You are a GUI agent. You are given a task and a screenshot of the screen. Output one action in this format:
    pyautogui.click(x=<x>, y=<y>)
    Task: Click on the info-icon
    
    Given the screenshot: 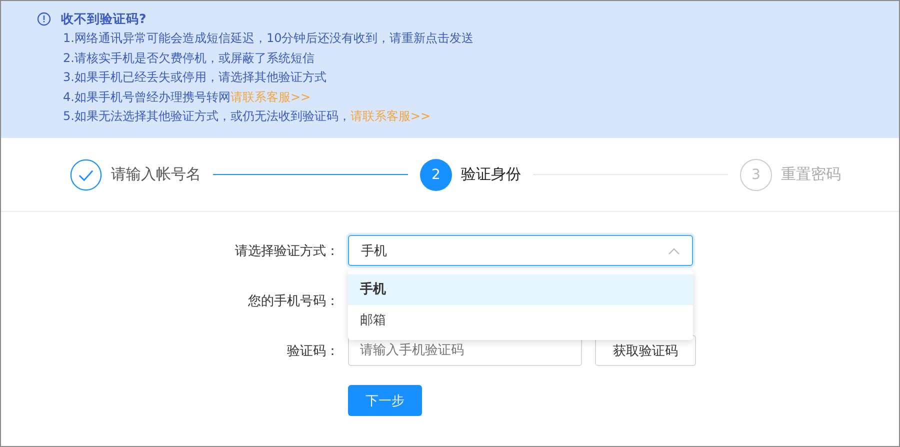 What is the action you would take?
    pyautogui.click(x=44, y=19)
    